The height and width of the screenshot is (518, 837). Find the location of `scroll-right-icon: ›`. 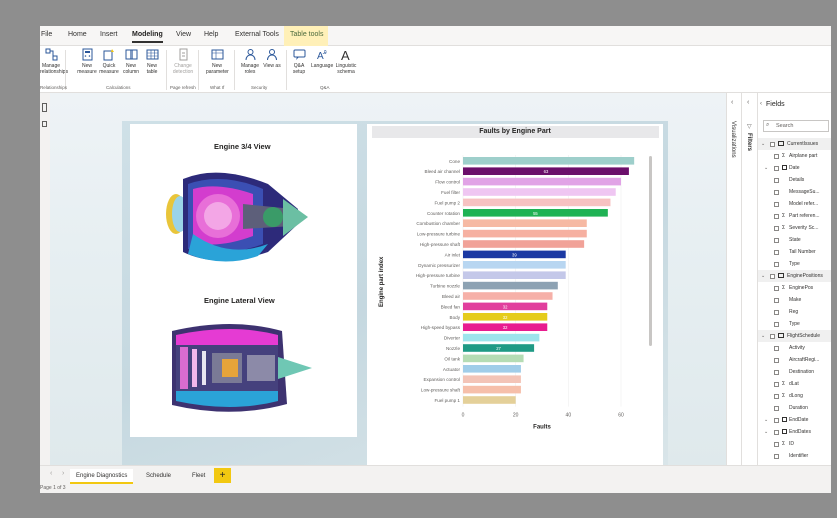

scroll-right-icon: › is located at coordinates (63, 473).